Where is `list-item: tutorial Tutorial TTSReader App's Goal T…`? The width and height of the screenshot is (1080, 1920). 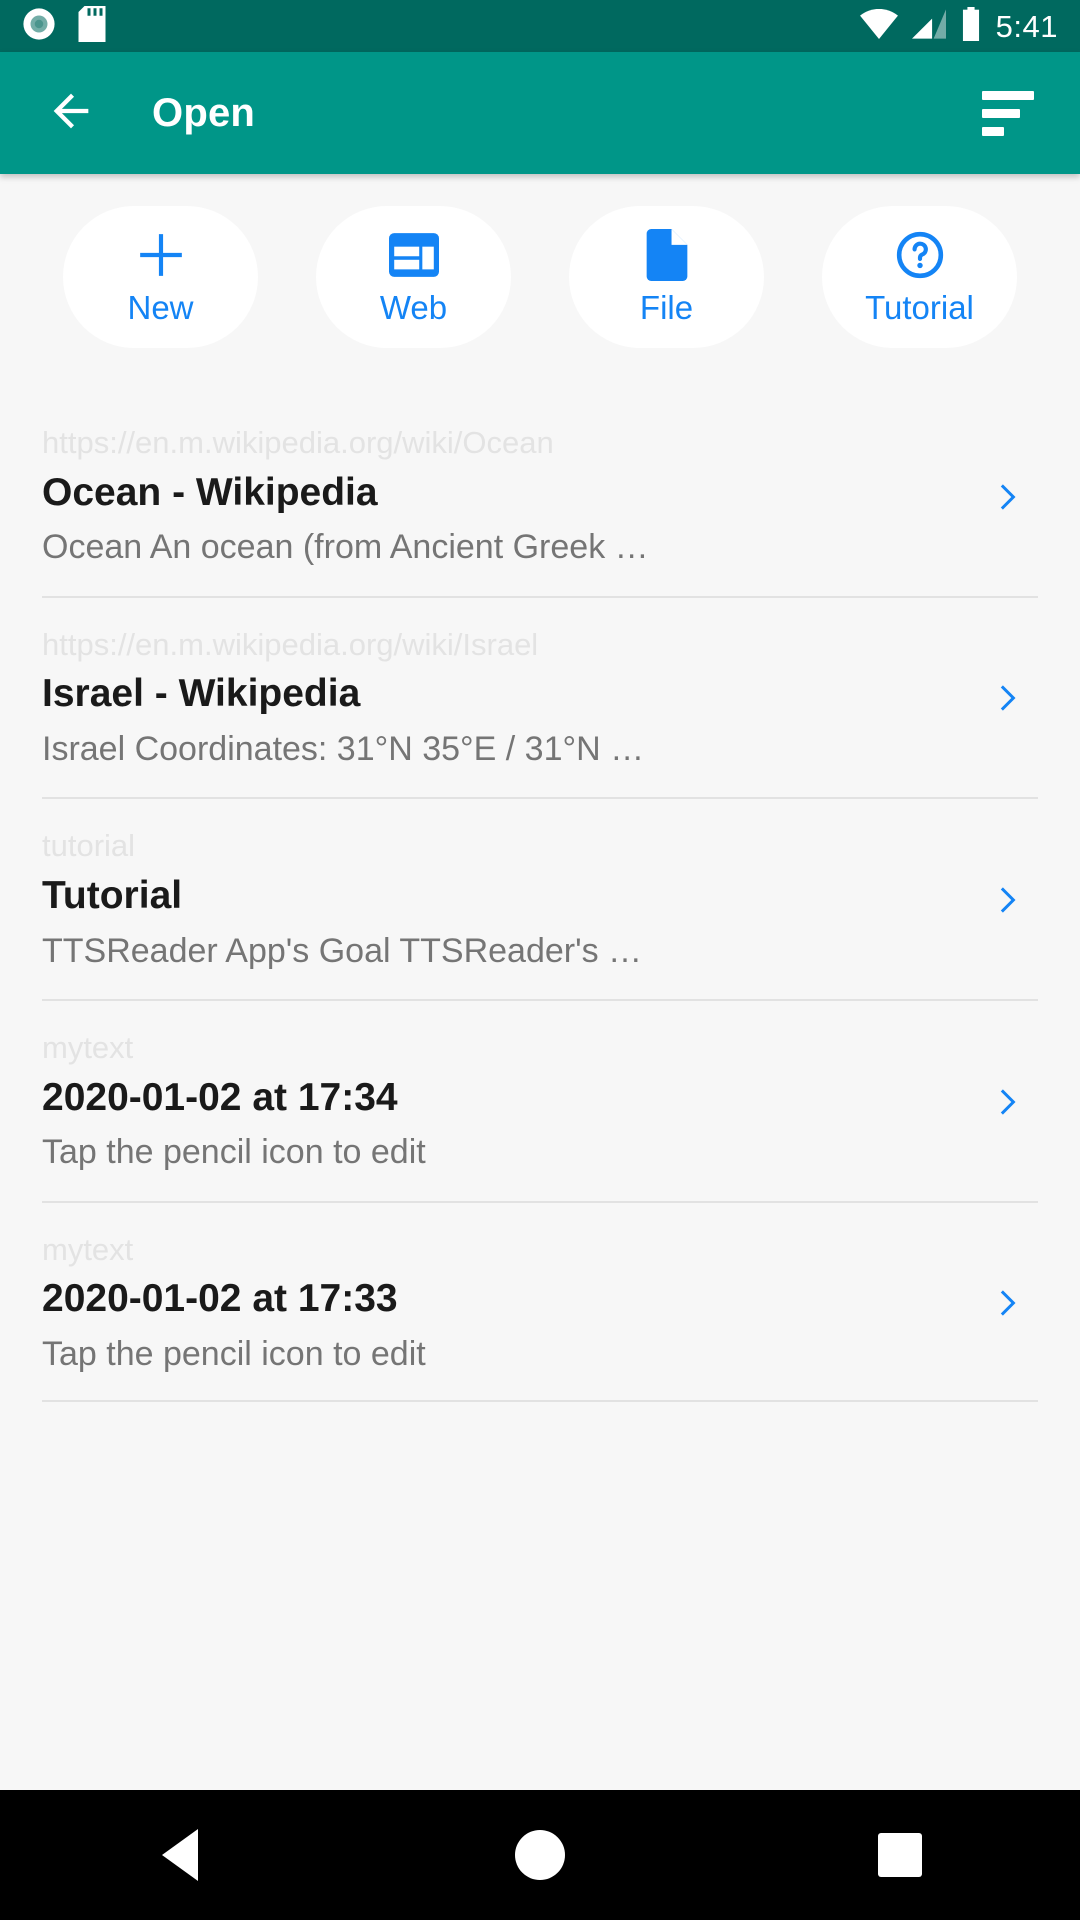 list-item: tutorial Tutorial TTSReader App's Goal T… is located at coordinates (540, 898).